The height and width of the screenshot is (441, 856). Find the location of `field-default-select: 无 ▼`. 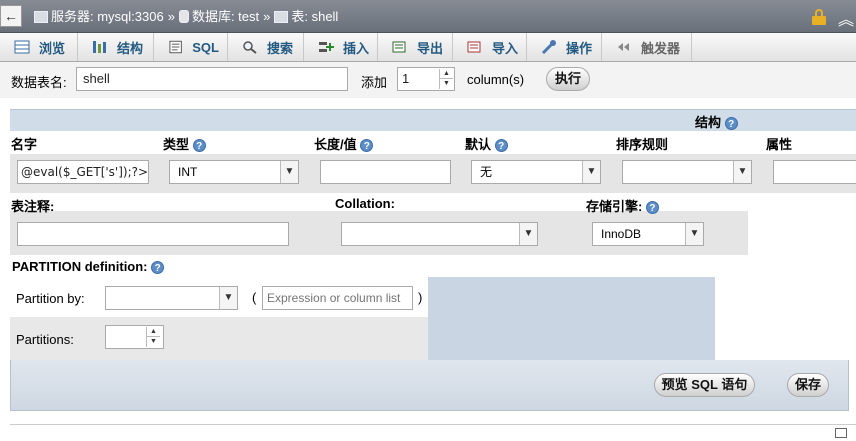

field-default-select: 无 ▼ is located at coordinates (536, 172).